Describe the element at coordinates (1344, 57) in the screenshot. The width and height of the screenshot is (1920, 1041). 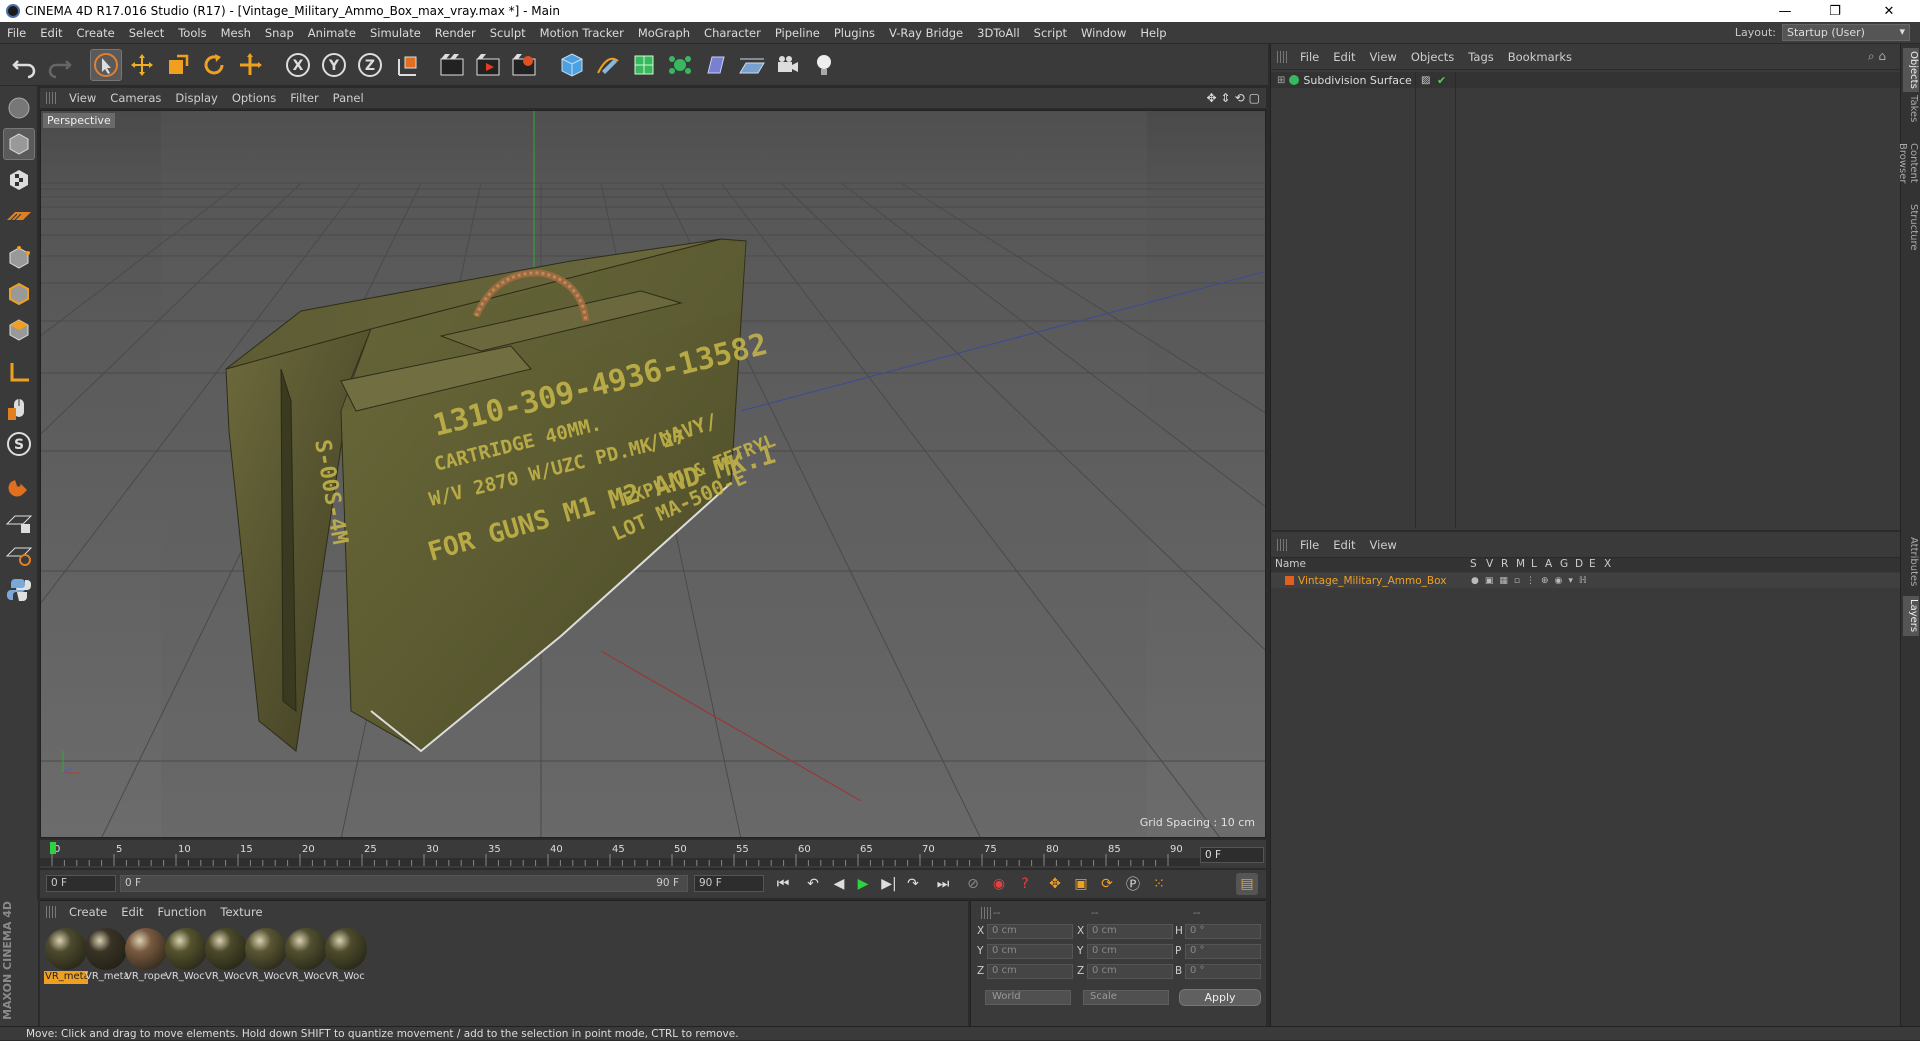
I see `object-menu-edit: Edit` at that location.